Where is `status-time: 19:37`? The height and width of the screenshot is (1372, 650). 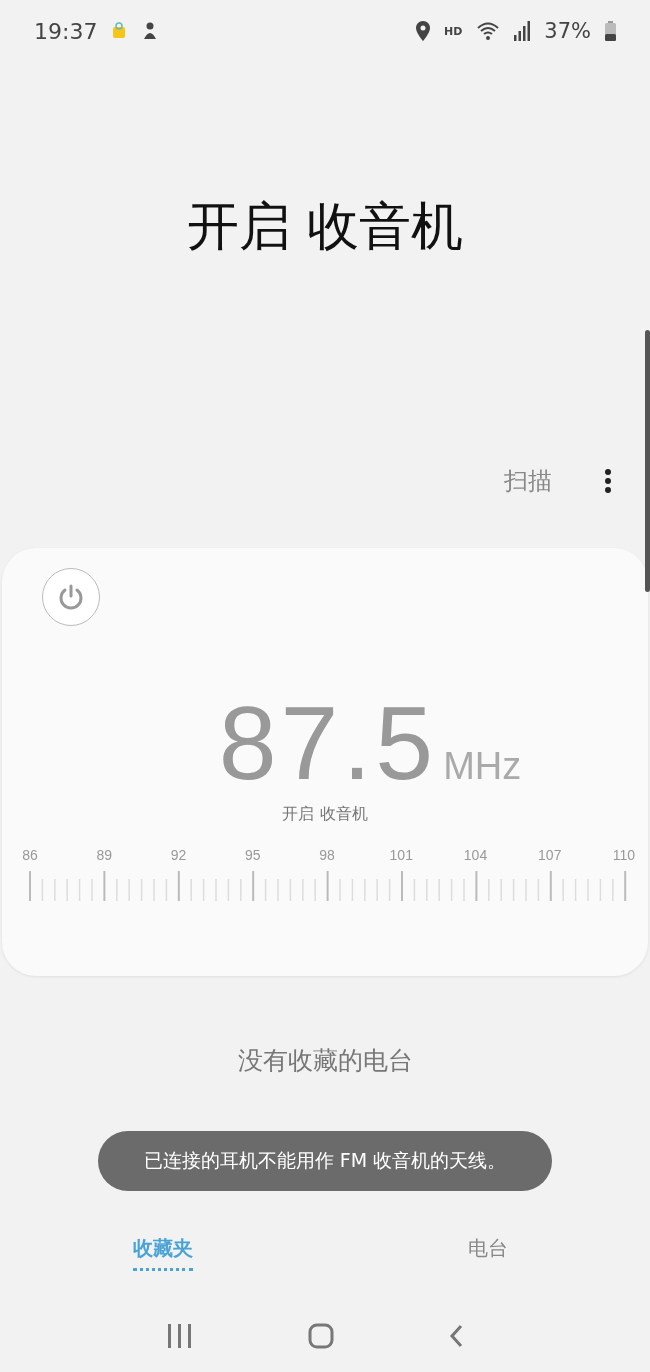 status-time: 19:37 is located at coordinates (66, 31).